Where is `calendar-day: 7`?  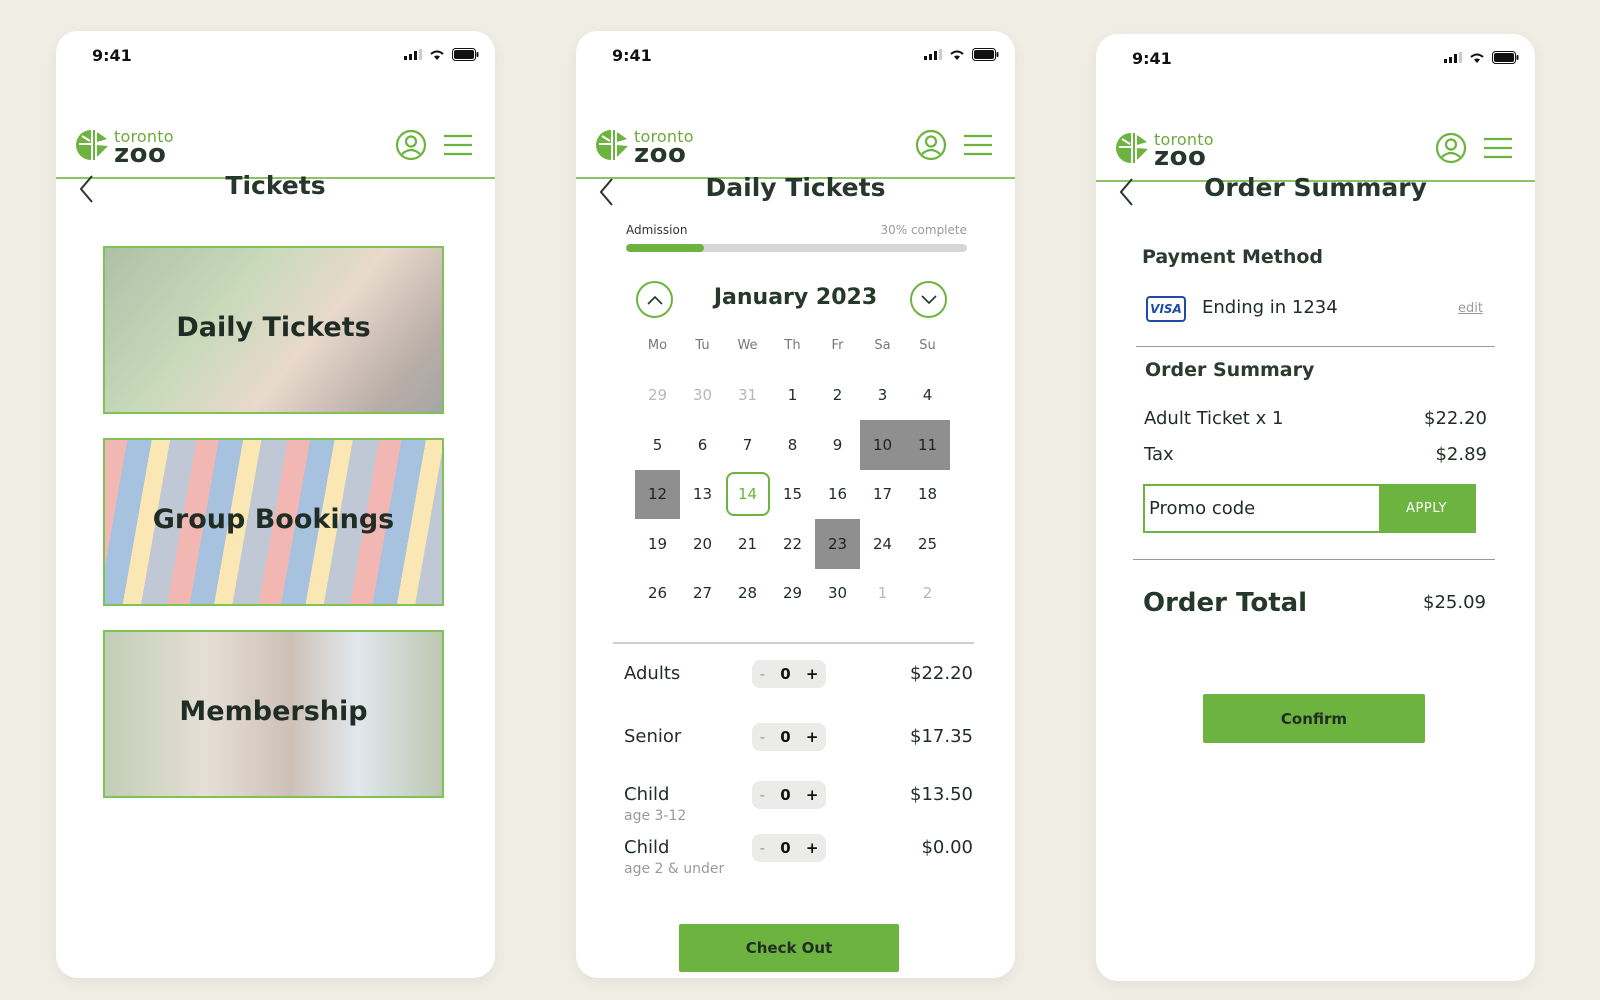 calendar-day: 7 is located at coordinates (747, 445).